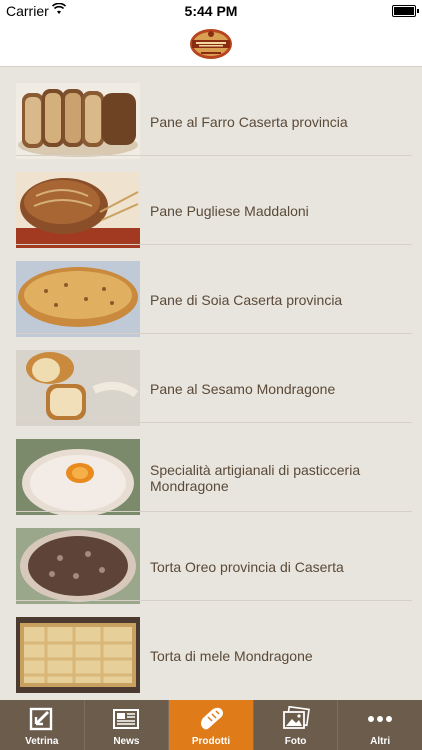 Image resolution: width=422 pixels, height=750 pixels. What do you see at coordinates (211, 113) in the screenshot?
I see `product-row: Pane al Farro Caserta provincia` at bounding box center [211, 113].